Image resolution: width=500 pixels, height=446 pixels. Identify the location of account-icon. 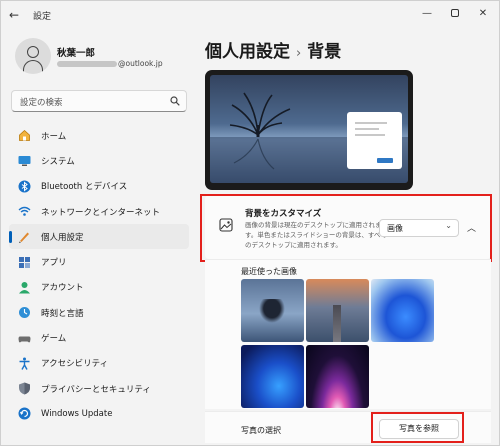
(24, 287).